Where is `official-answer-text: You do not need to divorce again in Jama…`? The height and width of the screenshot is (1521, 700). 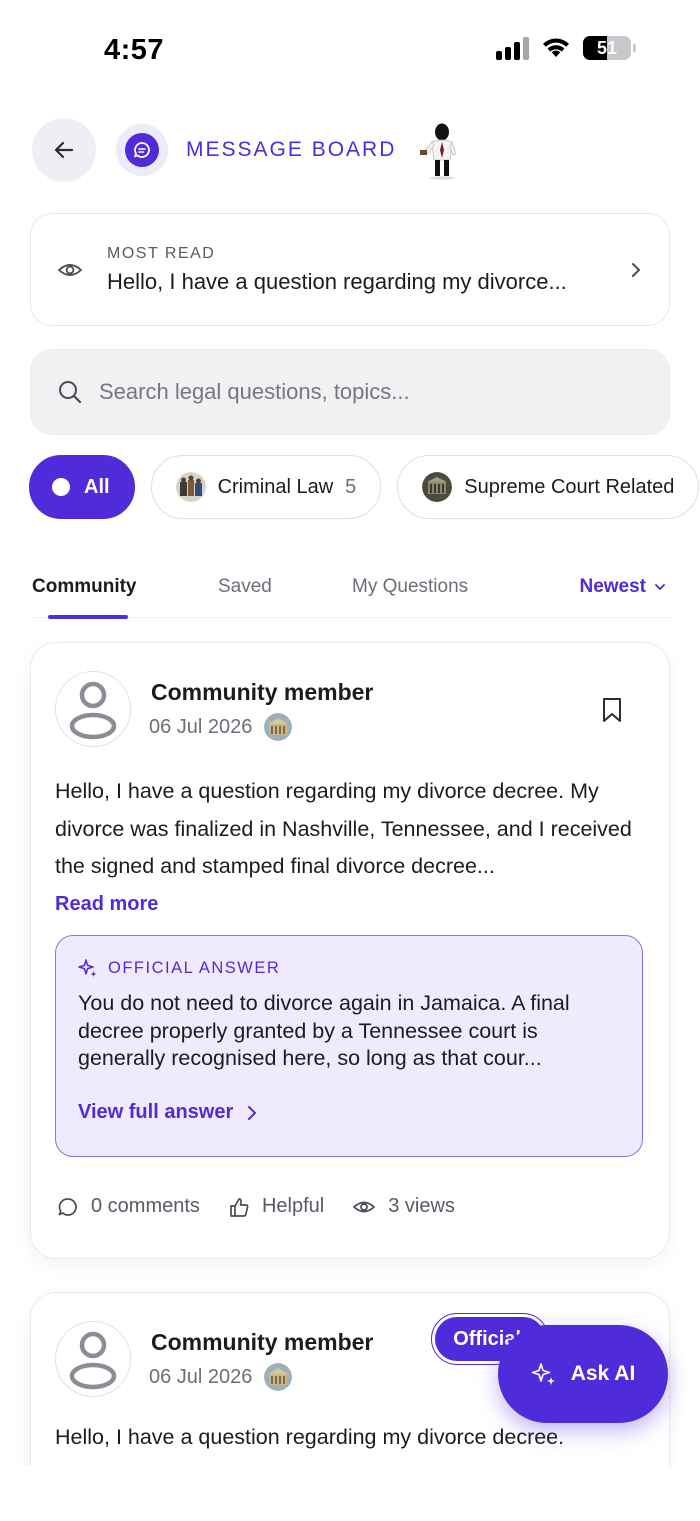
official-answer-text: You do not need to divorce again in Jama… is located at coordinates (324, 1030).